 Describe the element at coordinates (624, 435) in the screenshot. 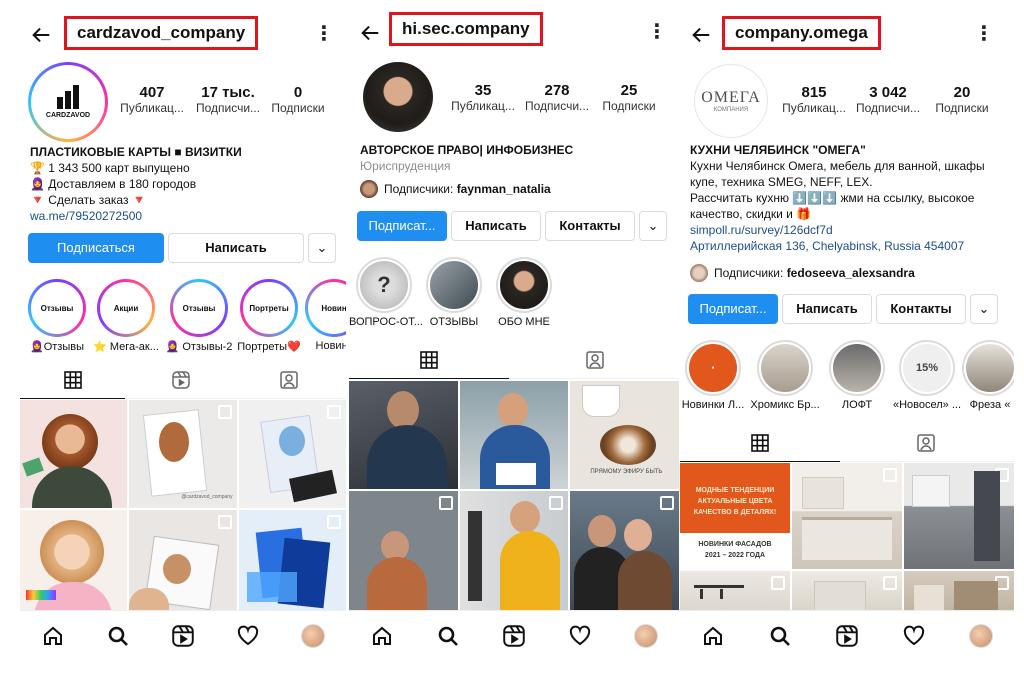

I see `post-thumbnail: ПРЯМОМУ ЭФИРУ БЫТЬ` at that location.